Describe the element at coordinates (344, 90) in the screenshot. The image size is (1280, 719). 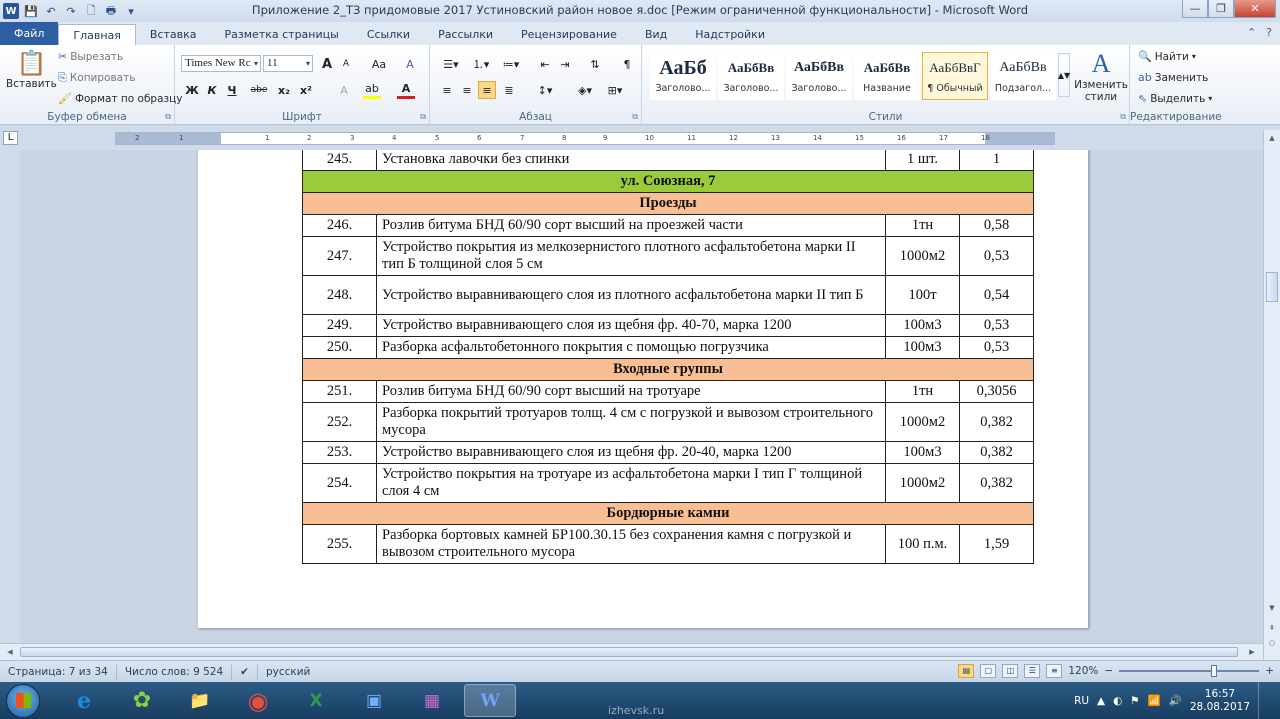
I see `text-effects-icon: A` at that location.